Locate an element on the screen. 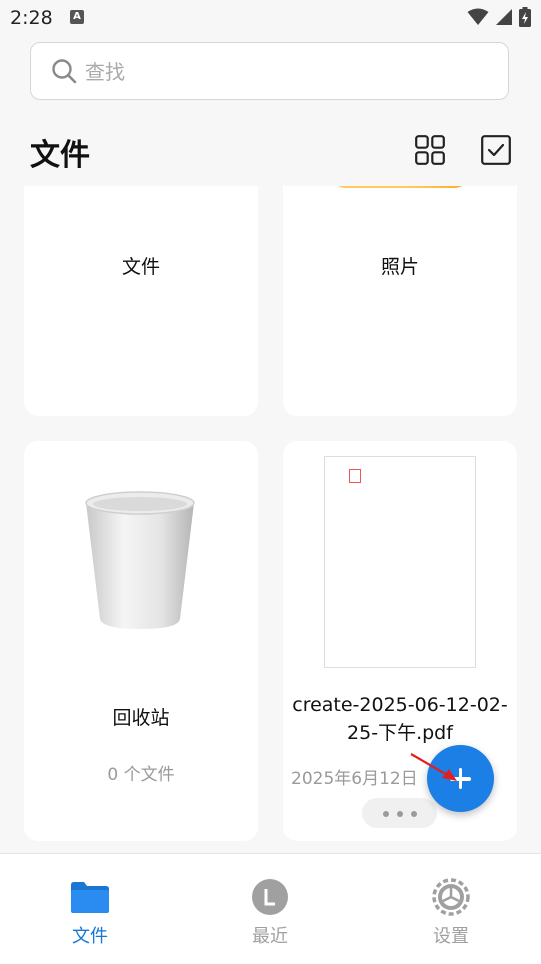  pdf-thumbnail is located at coordinates (400, 562).